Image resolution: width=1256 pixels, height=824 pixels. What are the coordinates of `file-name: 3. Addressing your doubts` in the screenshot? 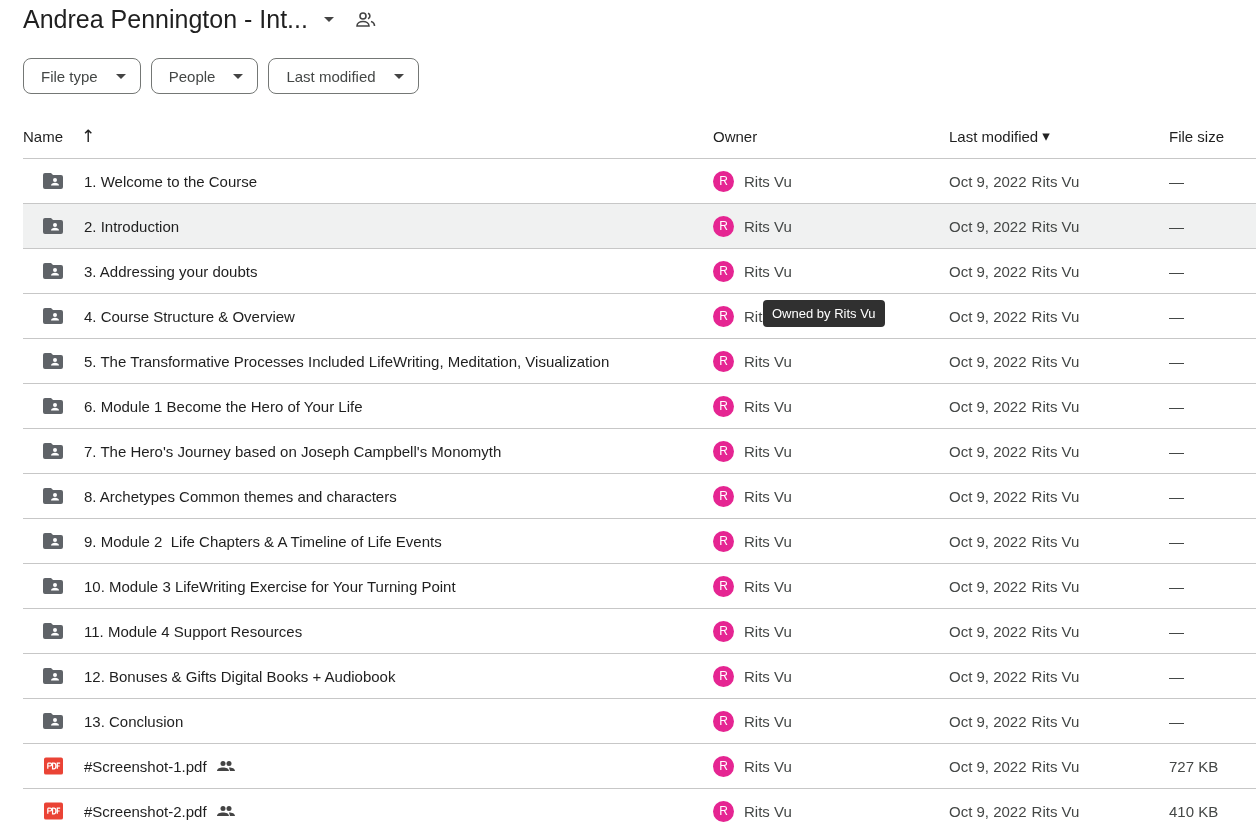 It's located at (171, 271).